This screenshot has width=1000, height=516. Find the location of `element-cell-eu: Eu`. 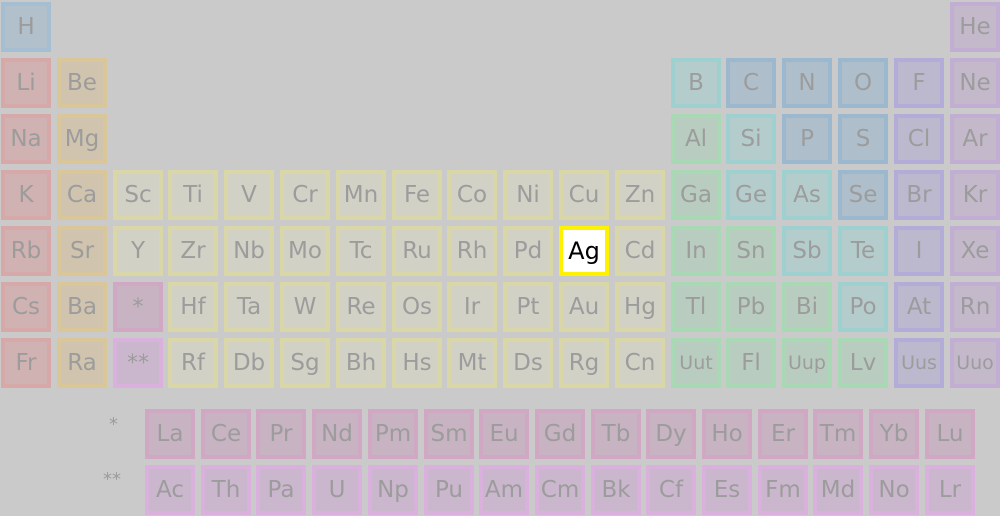

element-cell-eu: Eu is located at coordinates (504, 434).